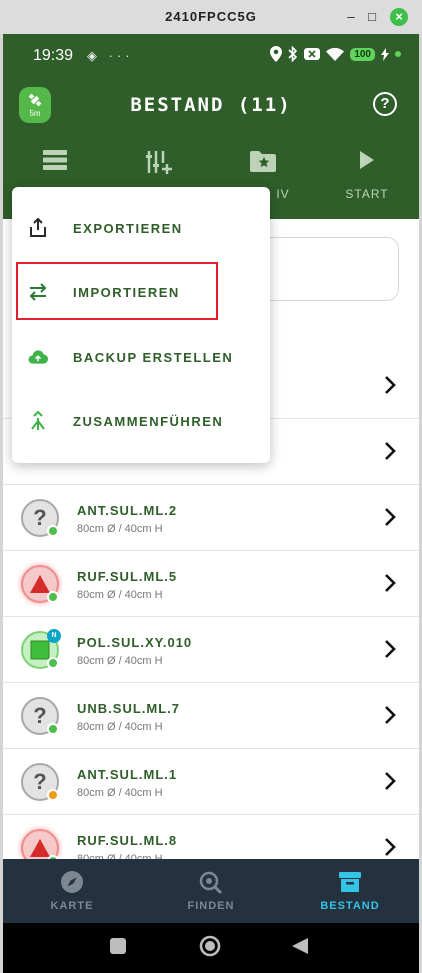 The image size is (422, 973). Describe the element at coordinates (211, 56) in the screenshot. I see `status-bar: 19:39 ◈ ··· 100` at that location.